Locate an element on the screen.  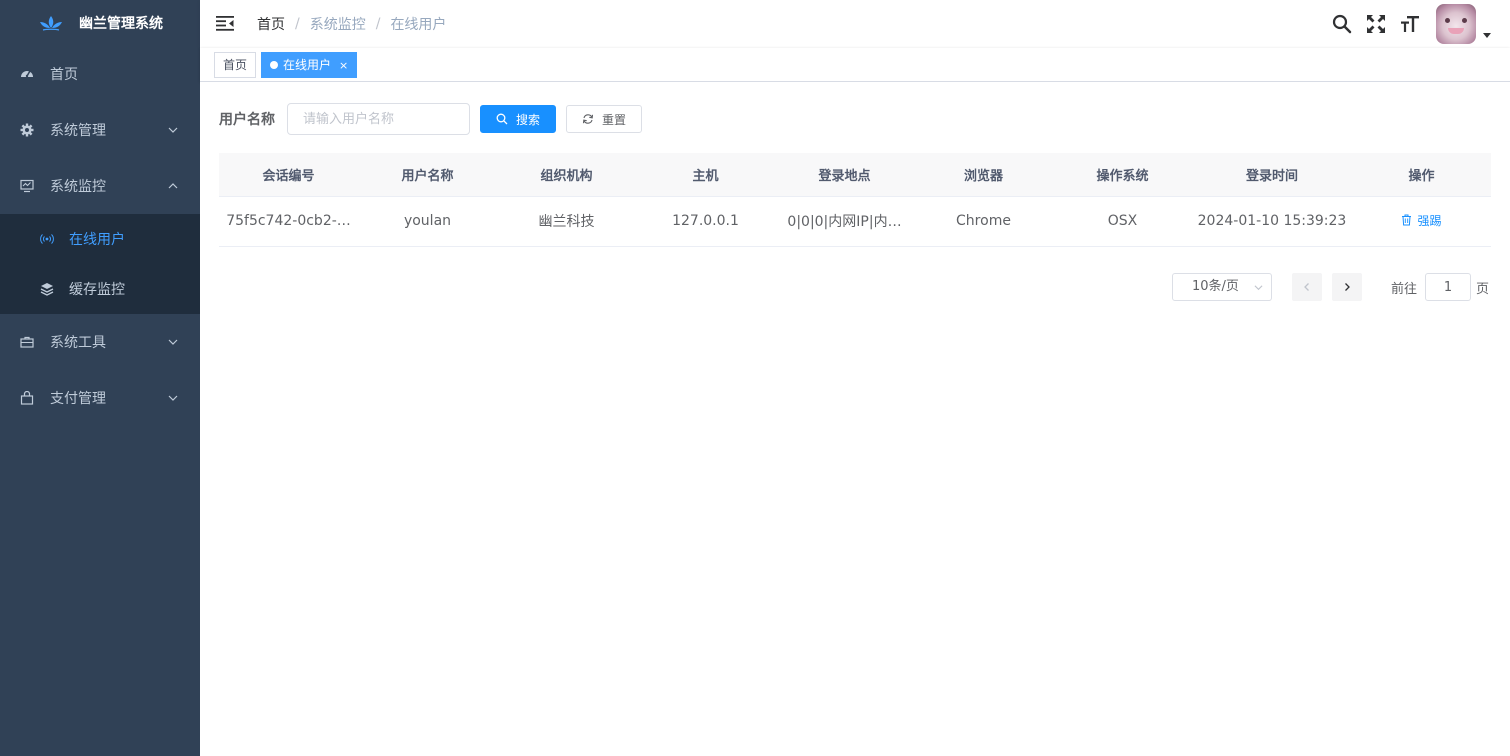
column-header: 主机 is located at coordinates (705, 175).